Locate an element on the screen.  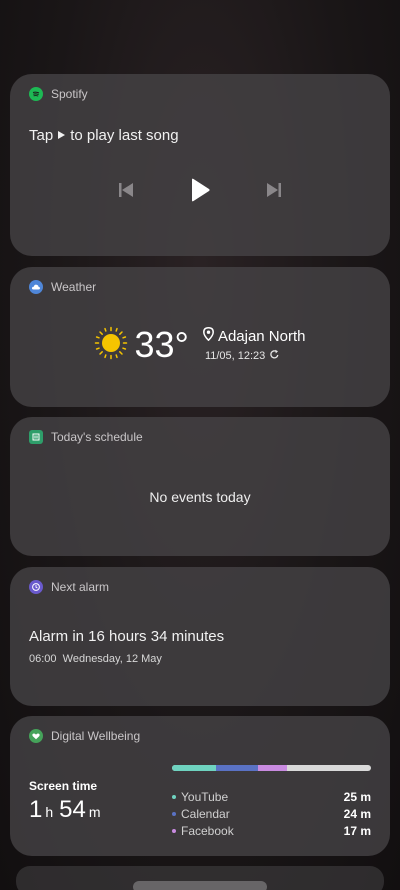
play-icon is located at coordinates (200, 190).